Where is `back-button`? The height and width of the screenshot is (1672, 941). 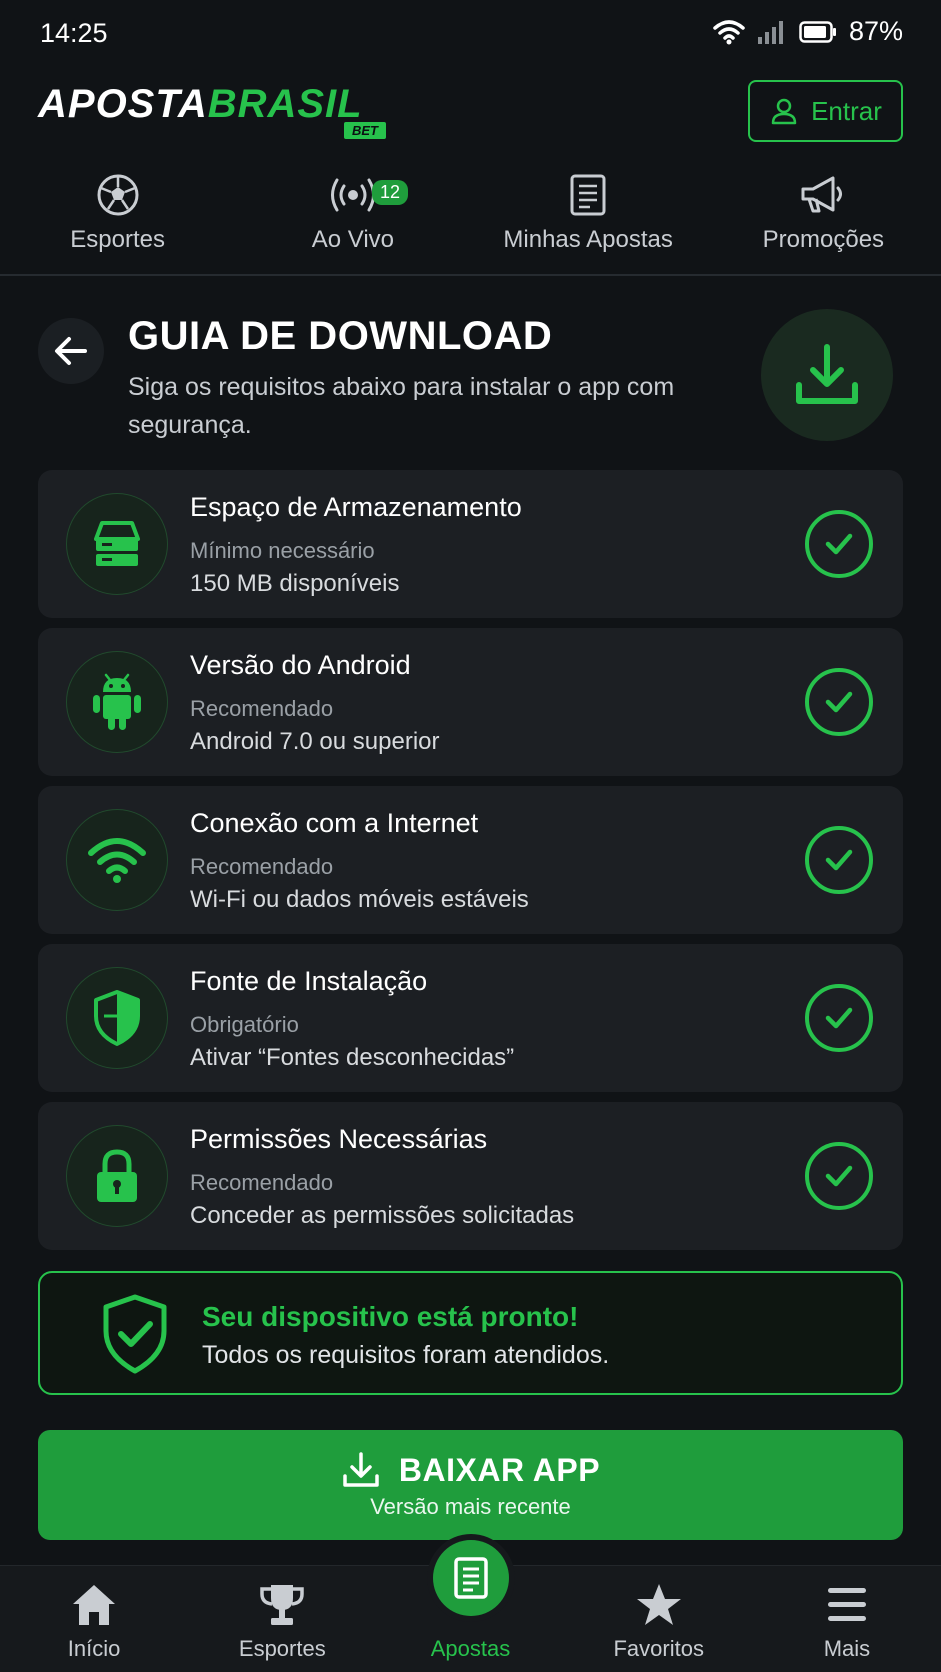 back-button is located at coordinates (71, 351).